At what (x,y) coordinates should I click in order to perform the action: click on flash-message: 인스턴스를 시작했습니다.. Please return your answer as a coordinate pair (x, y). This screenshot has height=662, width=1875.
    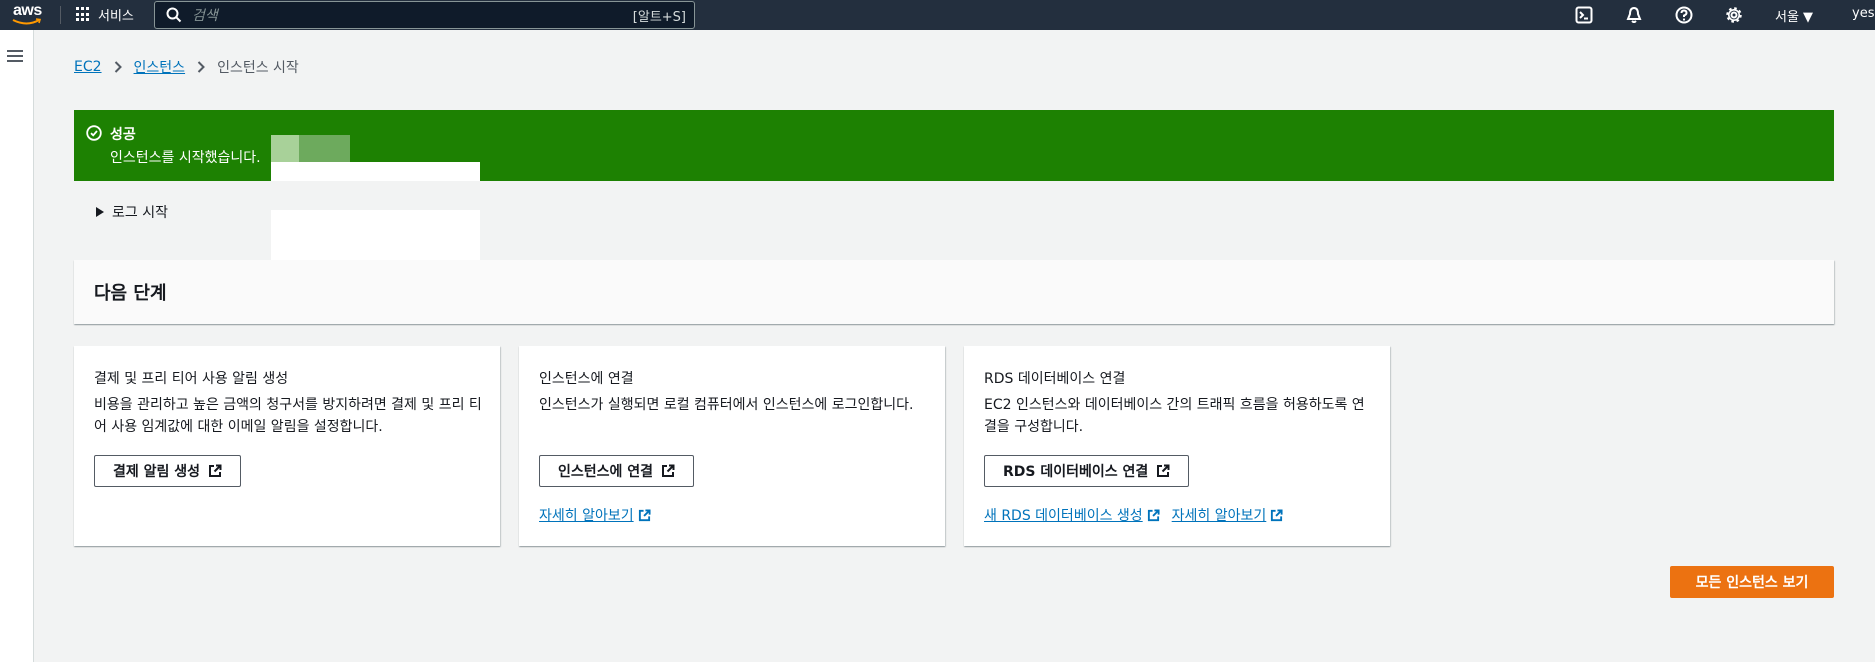
    Looking at the image, I should click on (185, 158).